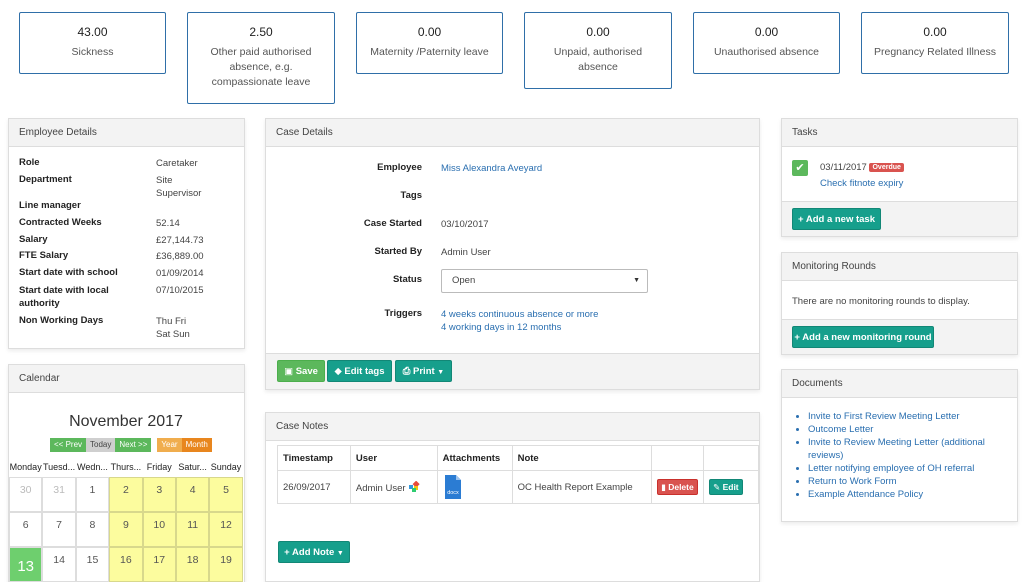 The width and height of the screenshot is (1024, 582). What do you see at coordinates (126, 494) in the screenshot?
I see `calendar-day: 2` at bounding box center [126, 494].